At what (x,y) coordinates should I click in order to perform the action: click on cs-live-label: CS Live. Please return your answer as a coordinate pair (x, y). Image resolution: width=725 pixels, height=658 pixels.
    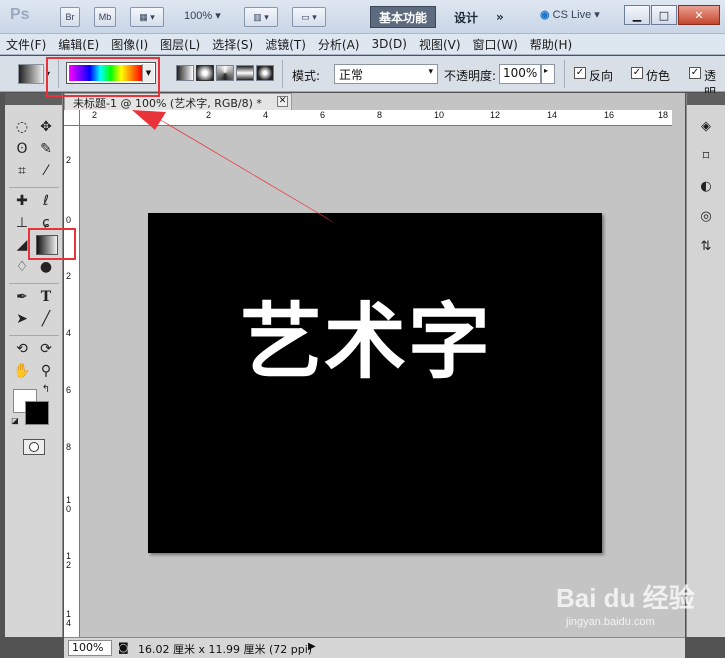
    Looking at the image, I should click on (572, 15).